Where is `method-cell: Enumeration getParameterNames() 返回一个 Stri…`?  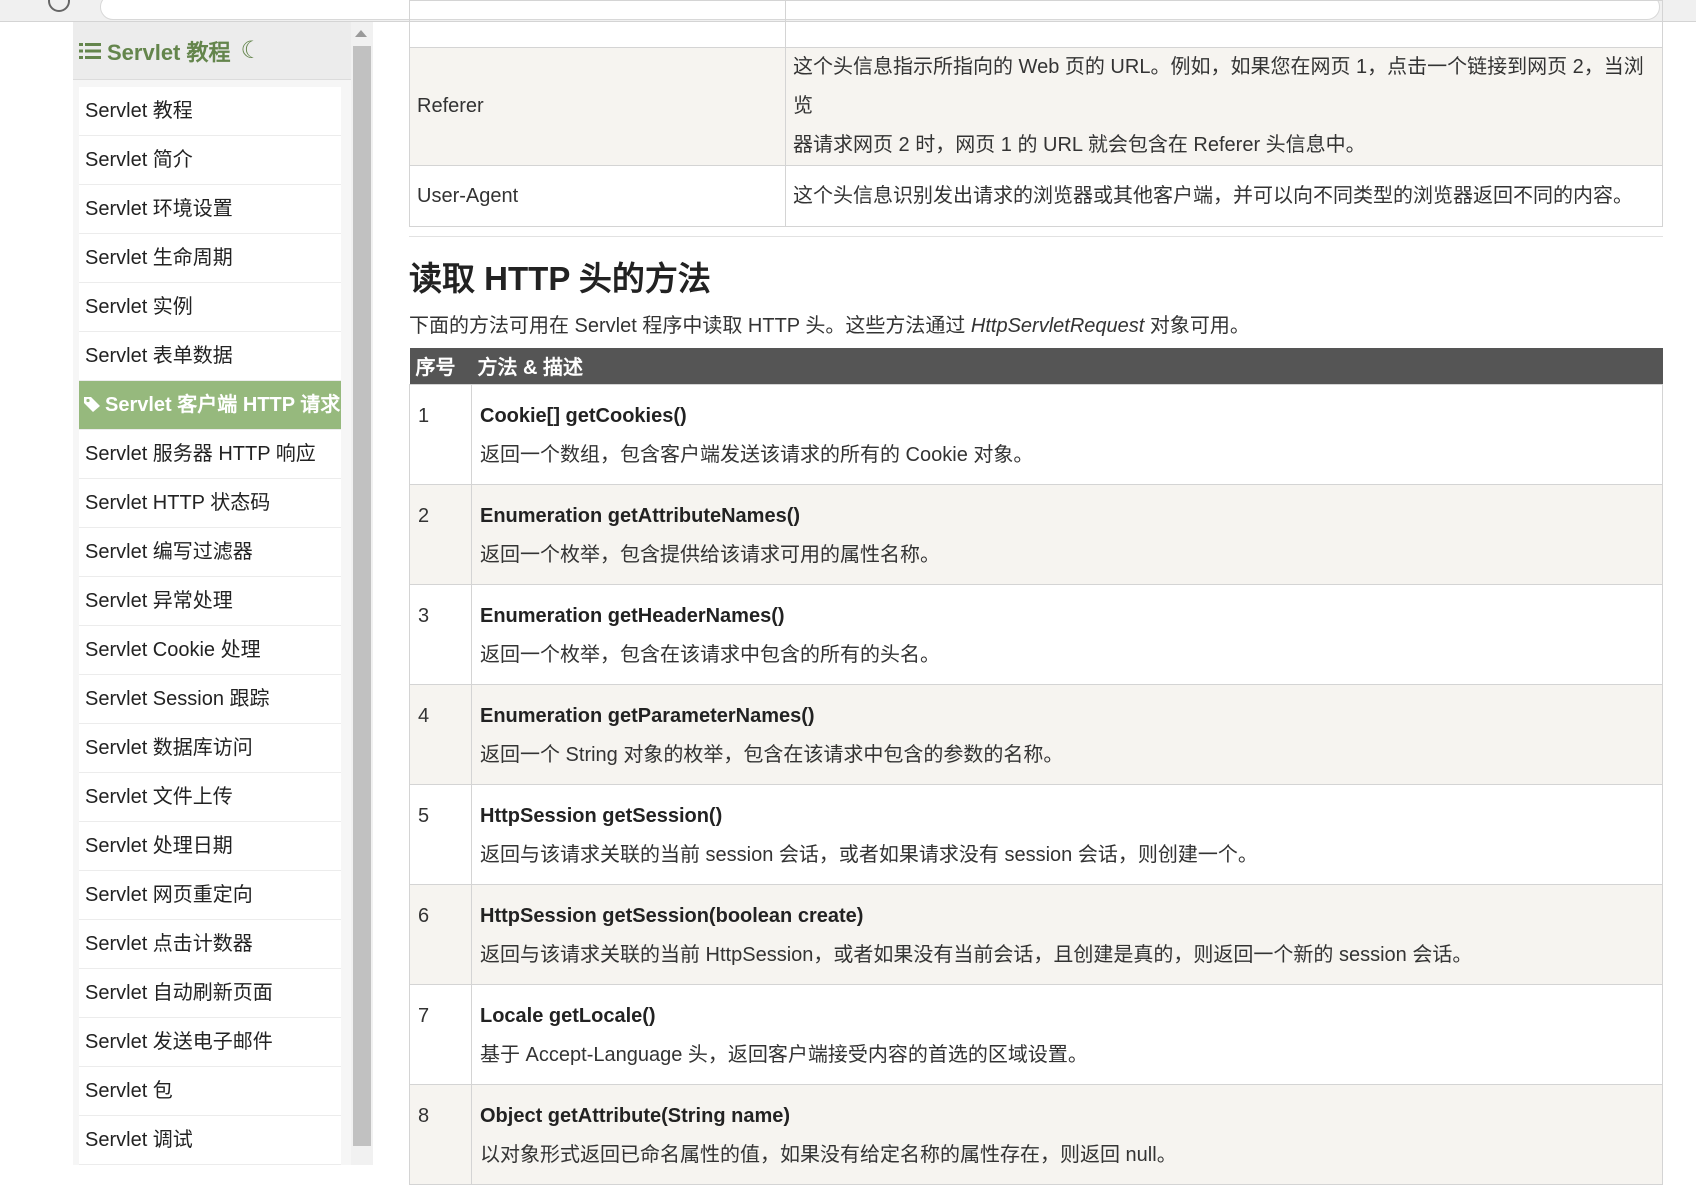
method-cell: Enumeration getParameterNames() 返回一个 Stri… is located at coordinates (1067, 734).